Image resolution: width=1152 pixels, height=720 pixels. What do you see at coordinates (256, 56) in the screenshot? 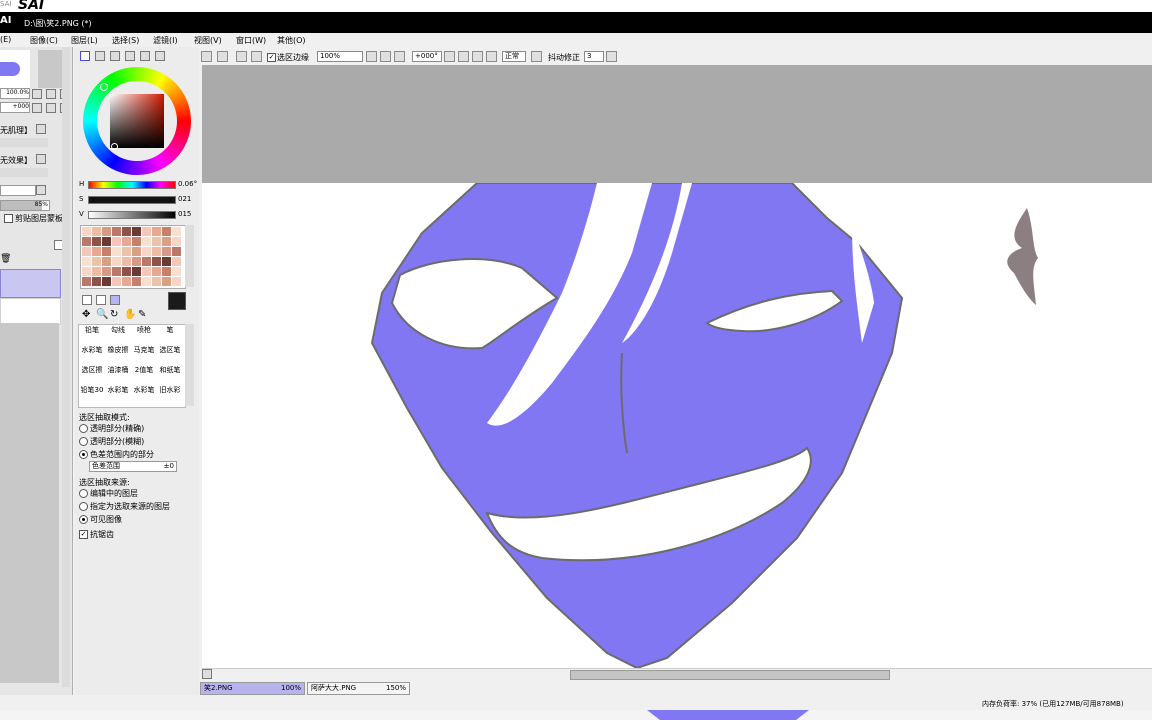
I see `selection-edge-icon` at bounding box center [256, 56].